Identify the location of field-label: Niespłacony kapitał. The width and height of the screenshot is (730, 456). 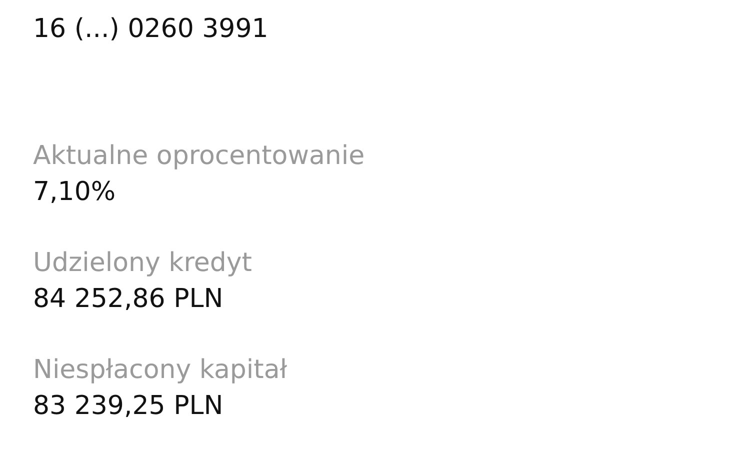
(160, 370).